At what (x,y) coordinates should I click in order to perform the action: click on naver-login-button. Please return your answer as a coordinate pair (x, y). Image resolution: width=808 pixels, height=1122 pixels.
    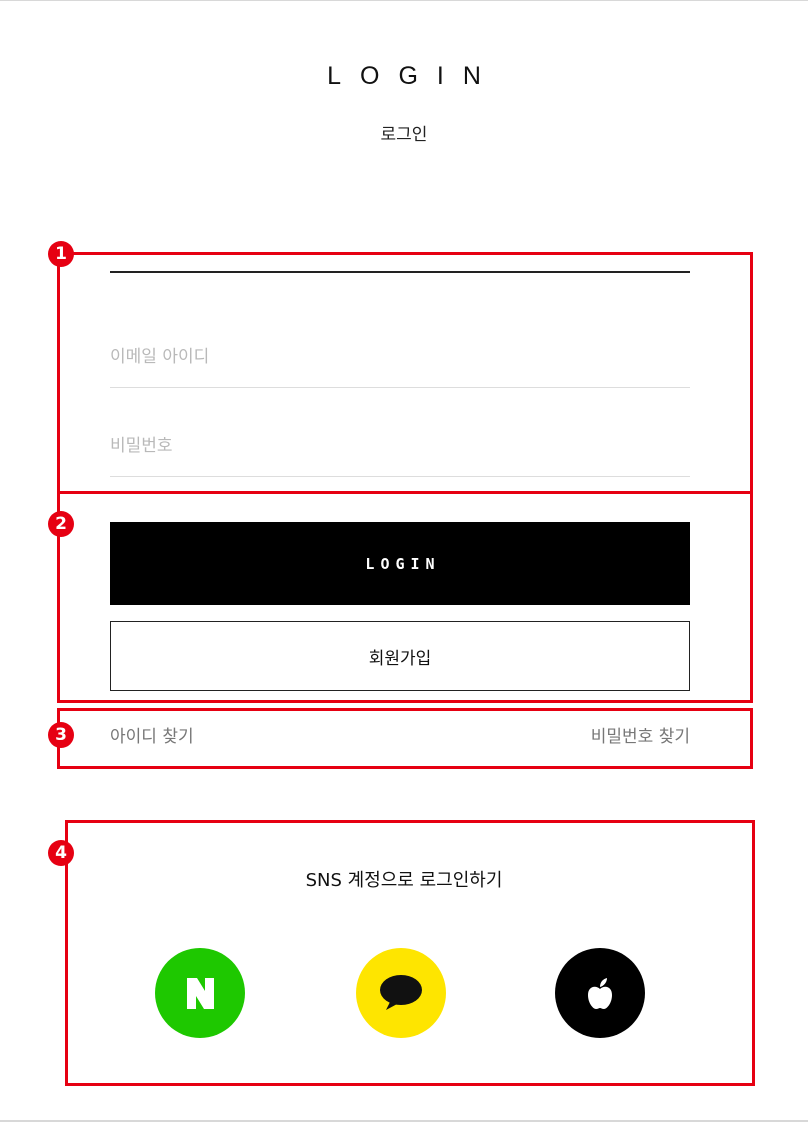
    Looking at the image, I should click on (200, 993).